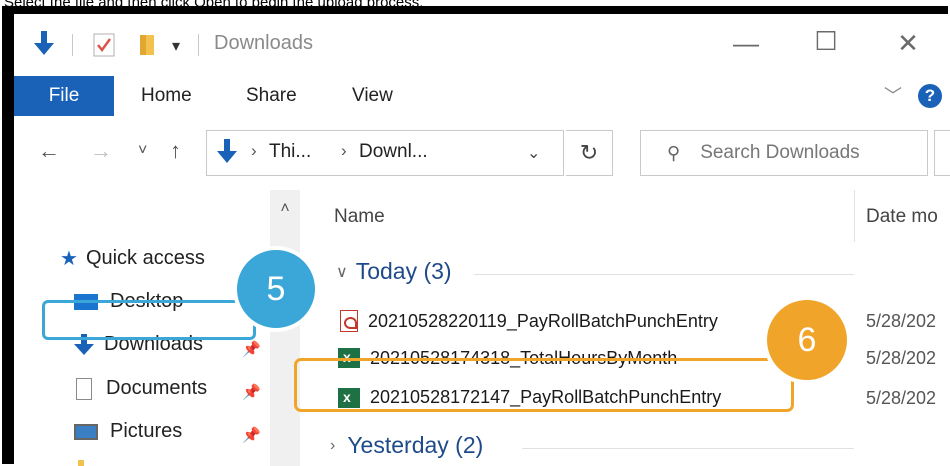 Image resolution: width=950 pixels, height=466 pixels. I want to click on up-arrow-icon: ↑, so click(175, 151).